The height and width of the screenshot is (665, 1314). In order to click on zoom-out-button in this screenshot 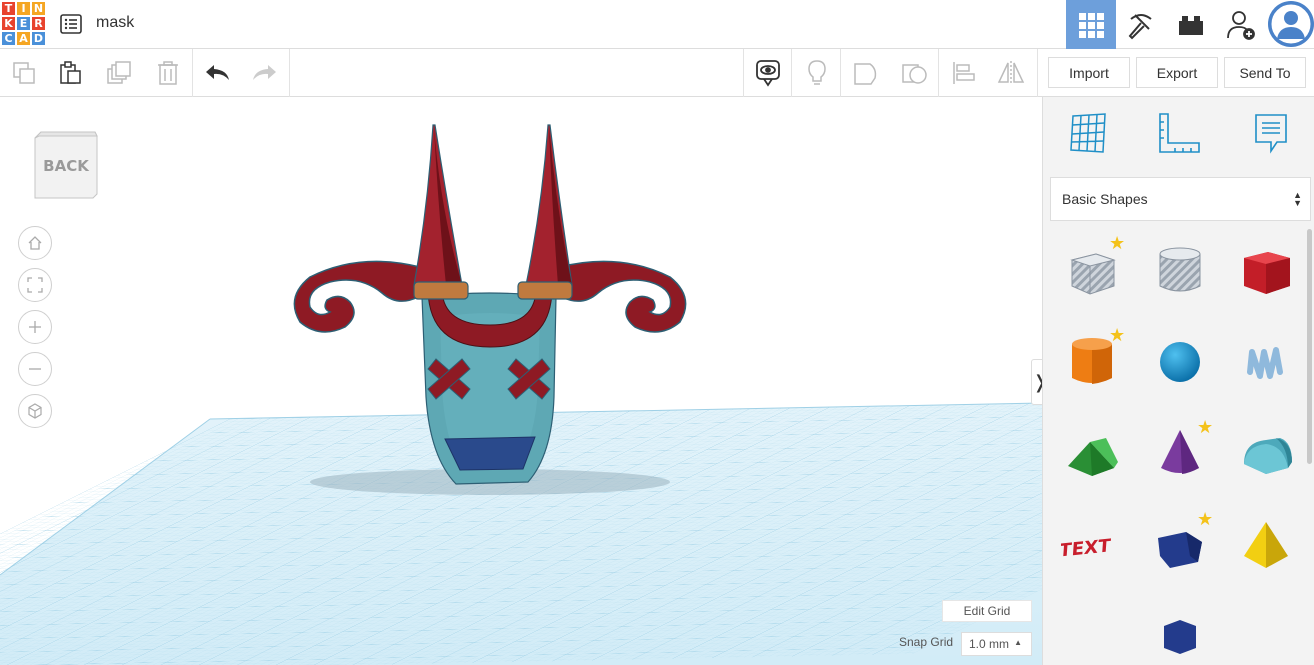, I will do `click(35, 369)`.